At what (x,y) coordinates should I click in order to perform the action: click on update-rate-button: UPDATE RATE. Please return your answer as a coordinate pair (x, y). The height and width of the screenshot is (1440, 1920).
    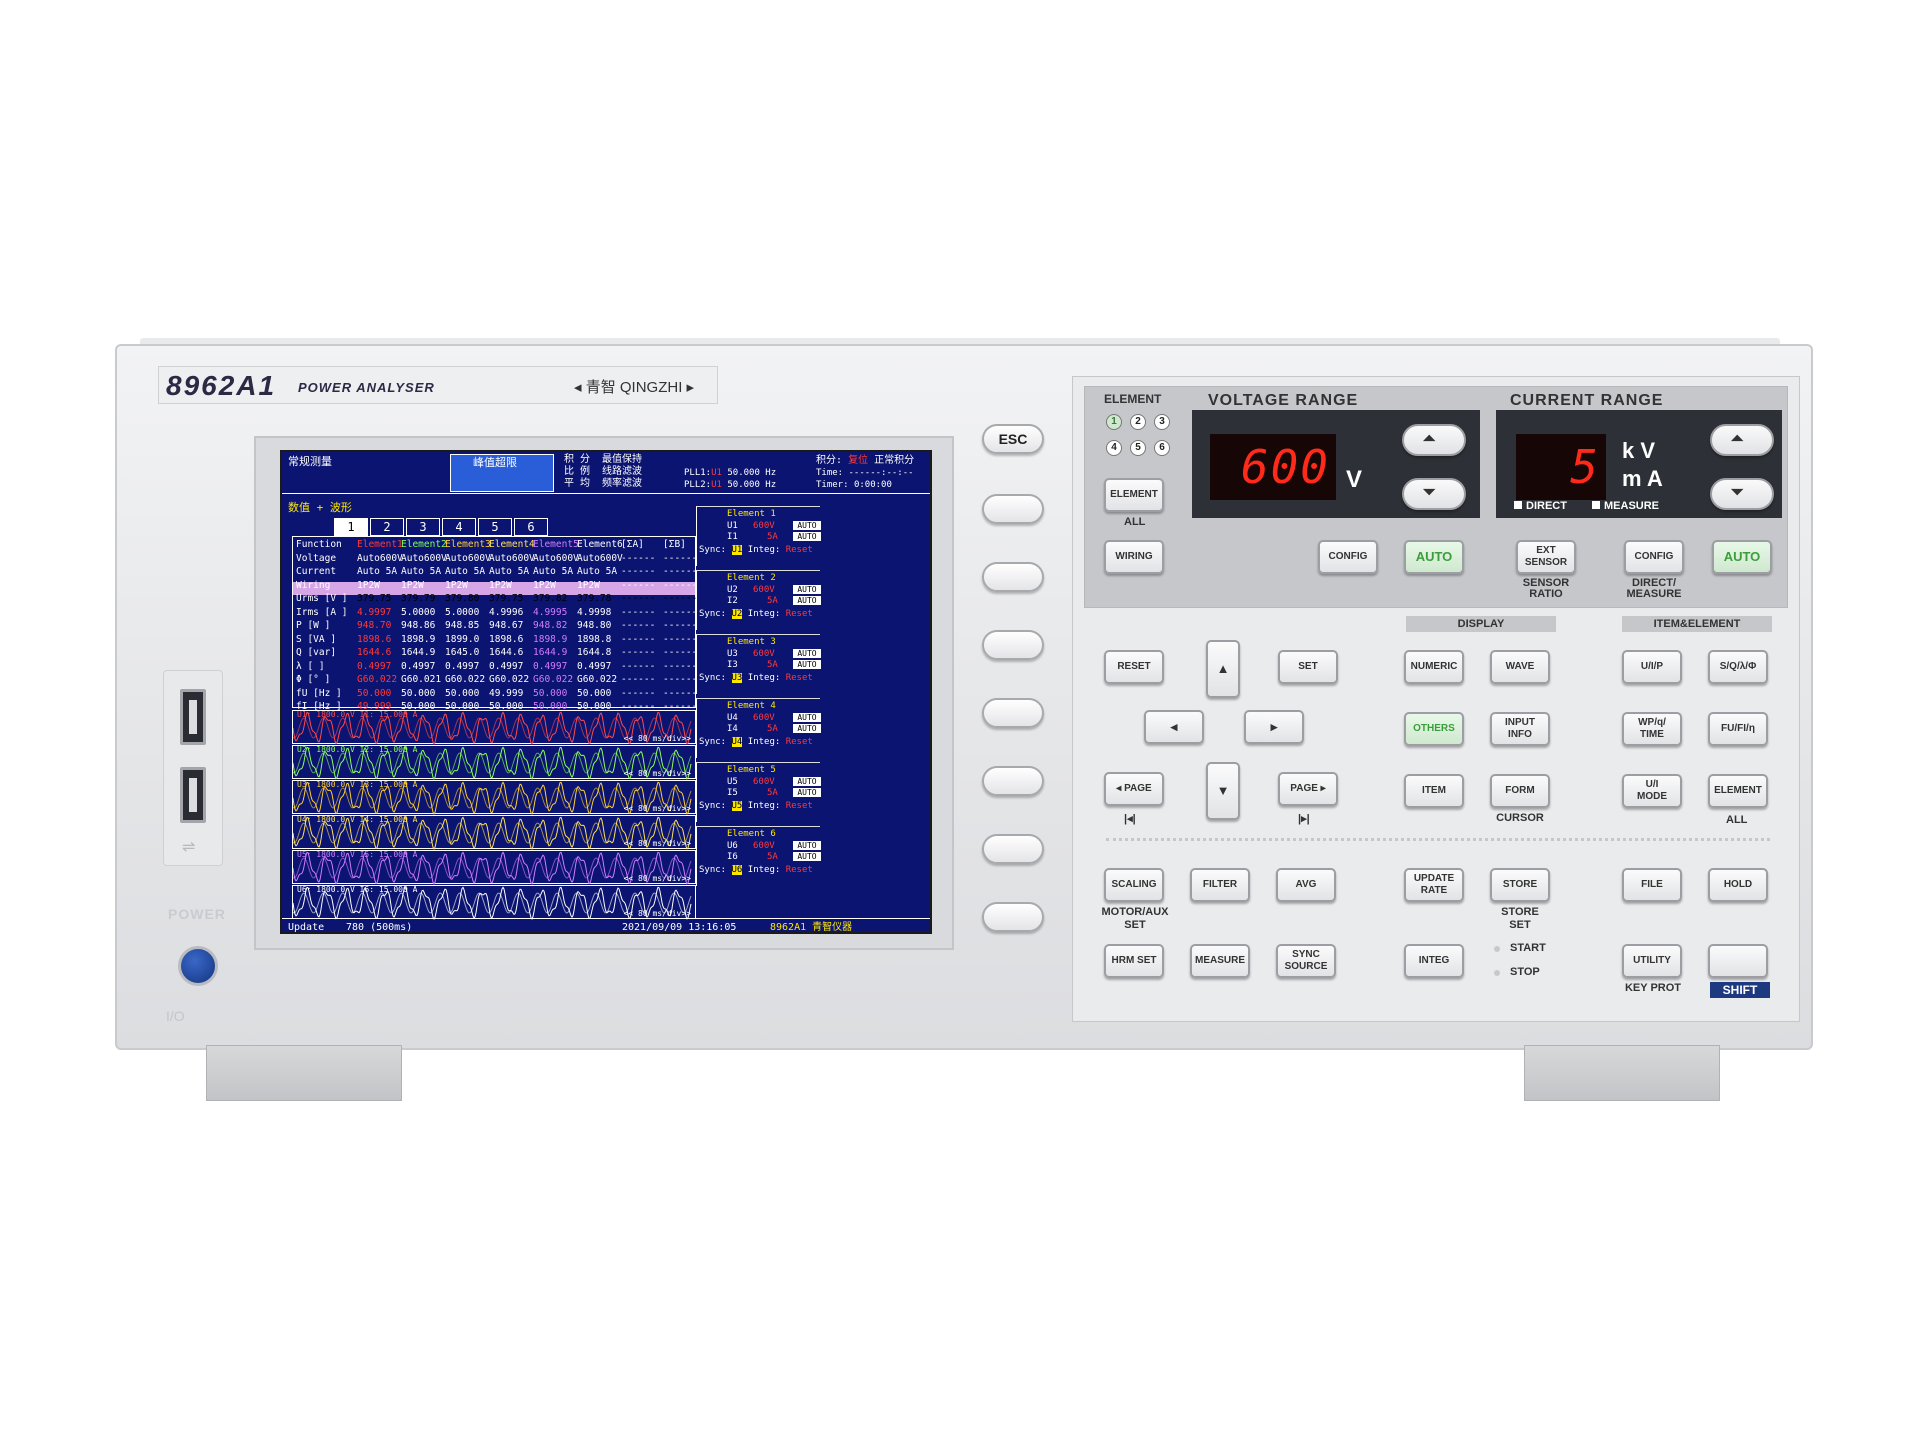
    Looking at the image, I should click on (1434, 885).